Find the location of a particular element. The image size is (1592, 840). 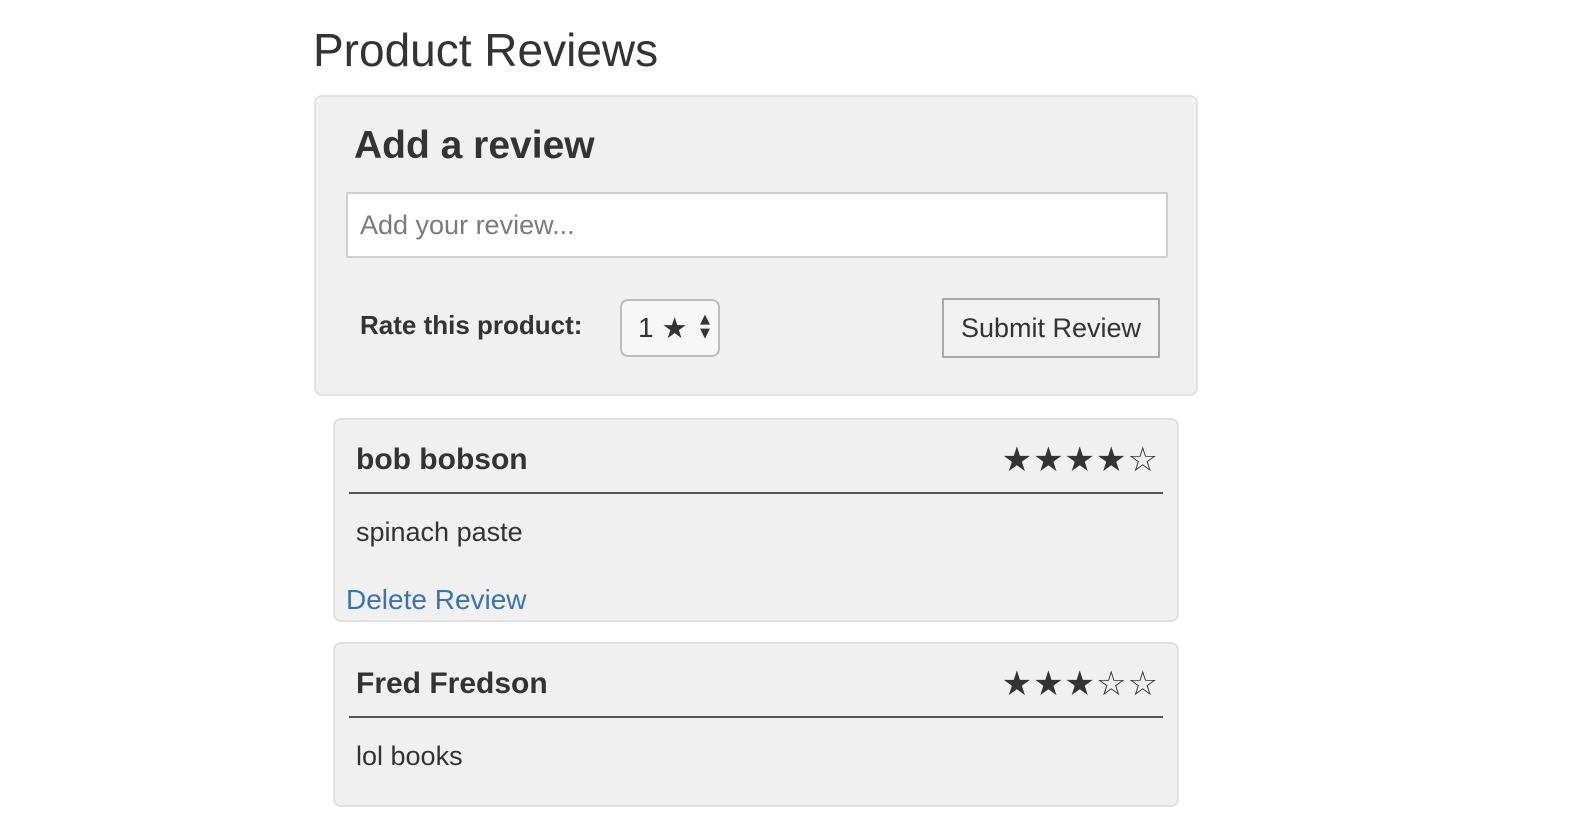

delete-review-link: Delete Review is located at coordinates (436, 600).